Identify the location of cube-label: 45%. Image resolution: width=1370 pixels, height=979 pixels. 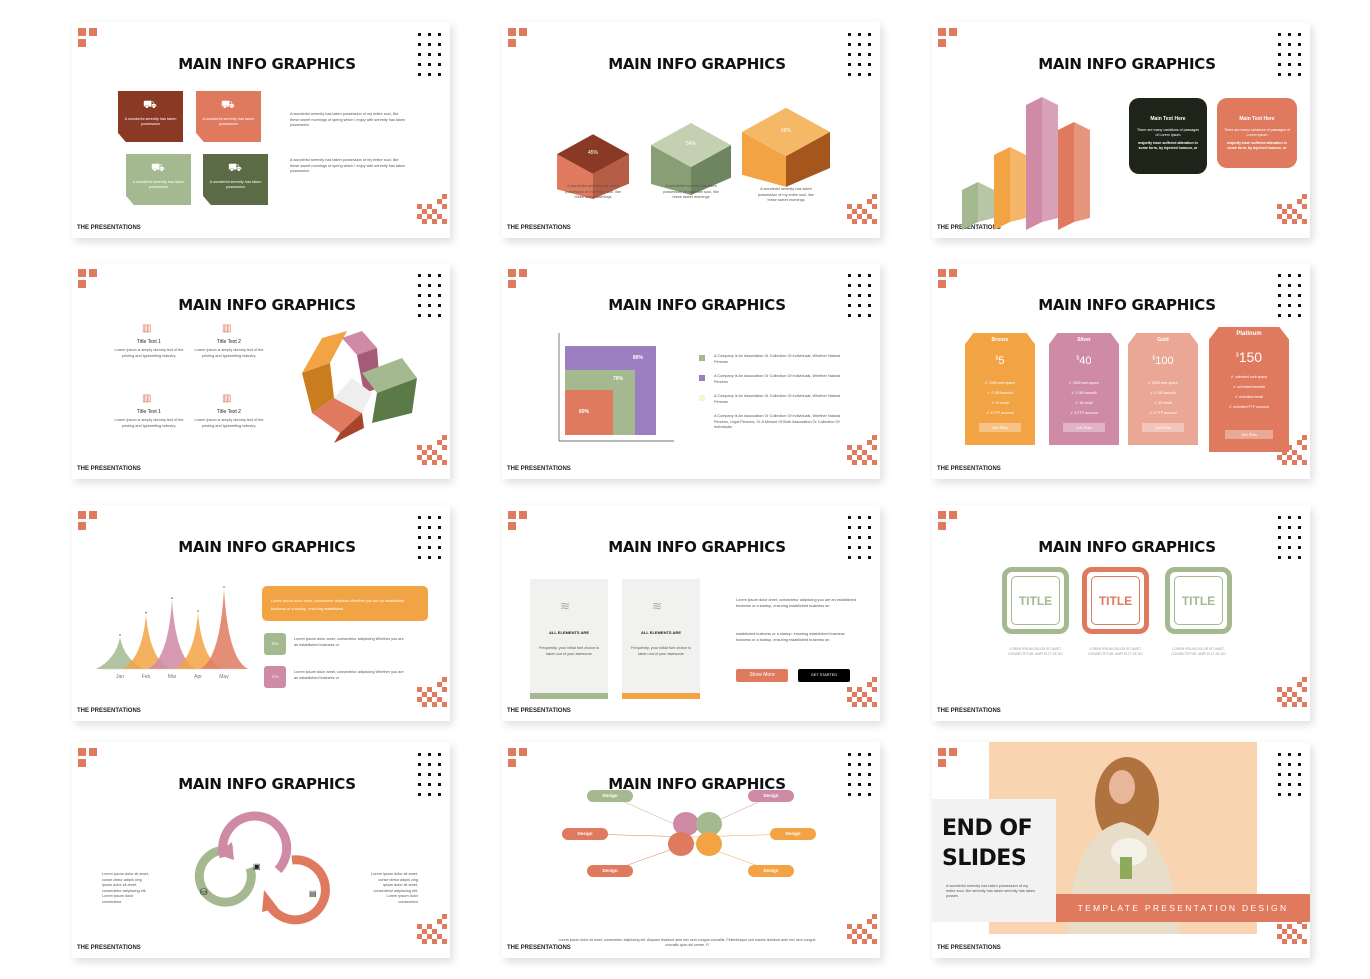
(592, 153).